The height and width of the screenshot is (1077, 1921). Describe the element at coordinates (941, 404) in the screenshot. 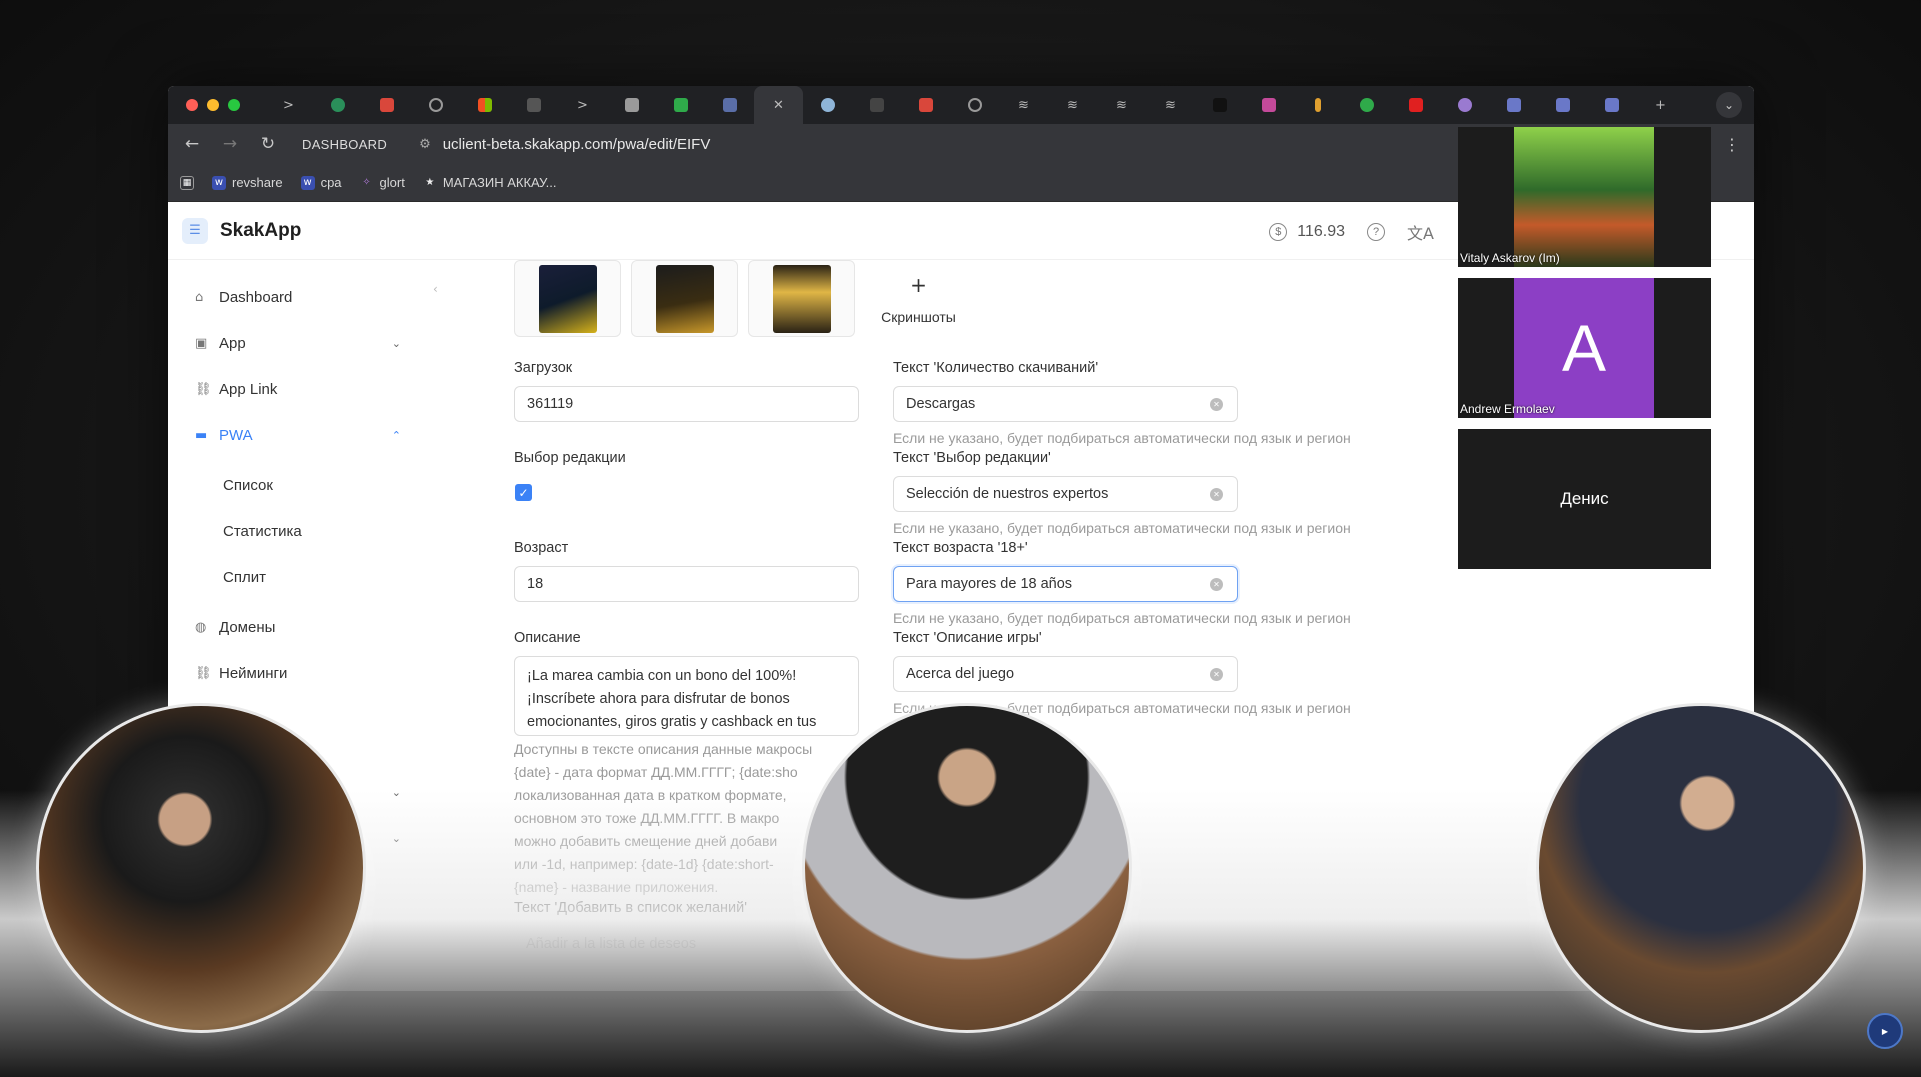

I see `downloads-text-value: Descargas` at that location.